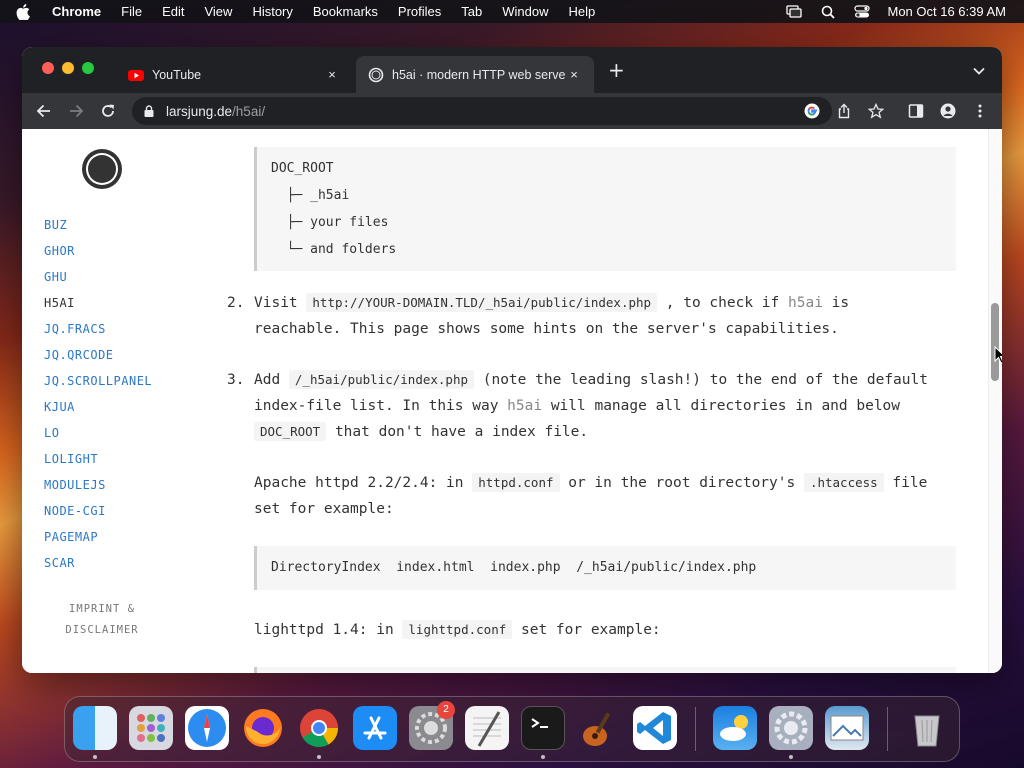  Describe the element at coordinates (102, 609) in the screenshot. I see `imprint-line: IMPRINT &` at that location.